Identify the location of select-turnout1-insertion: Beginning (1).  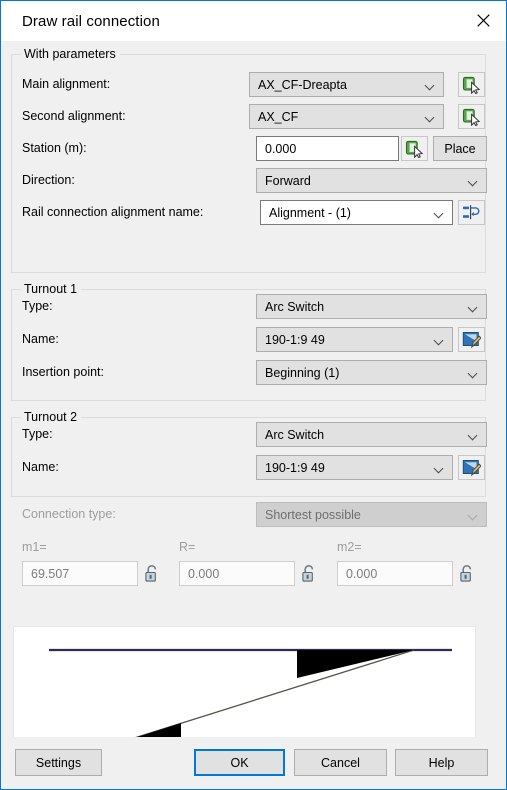
(371, 372).